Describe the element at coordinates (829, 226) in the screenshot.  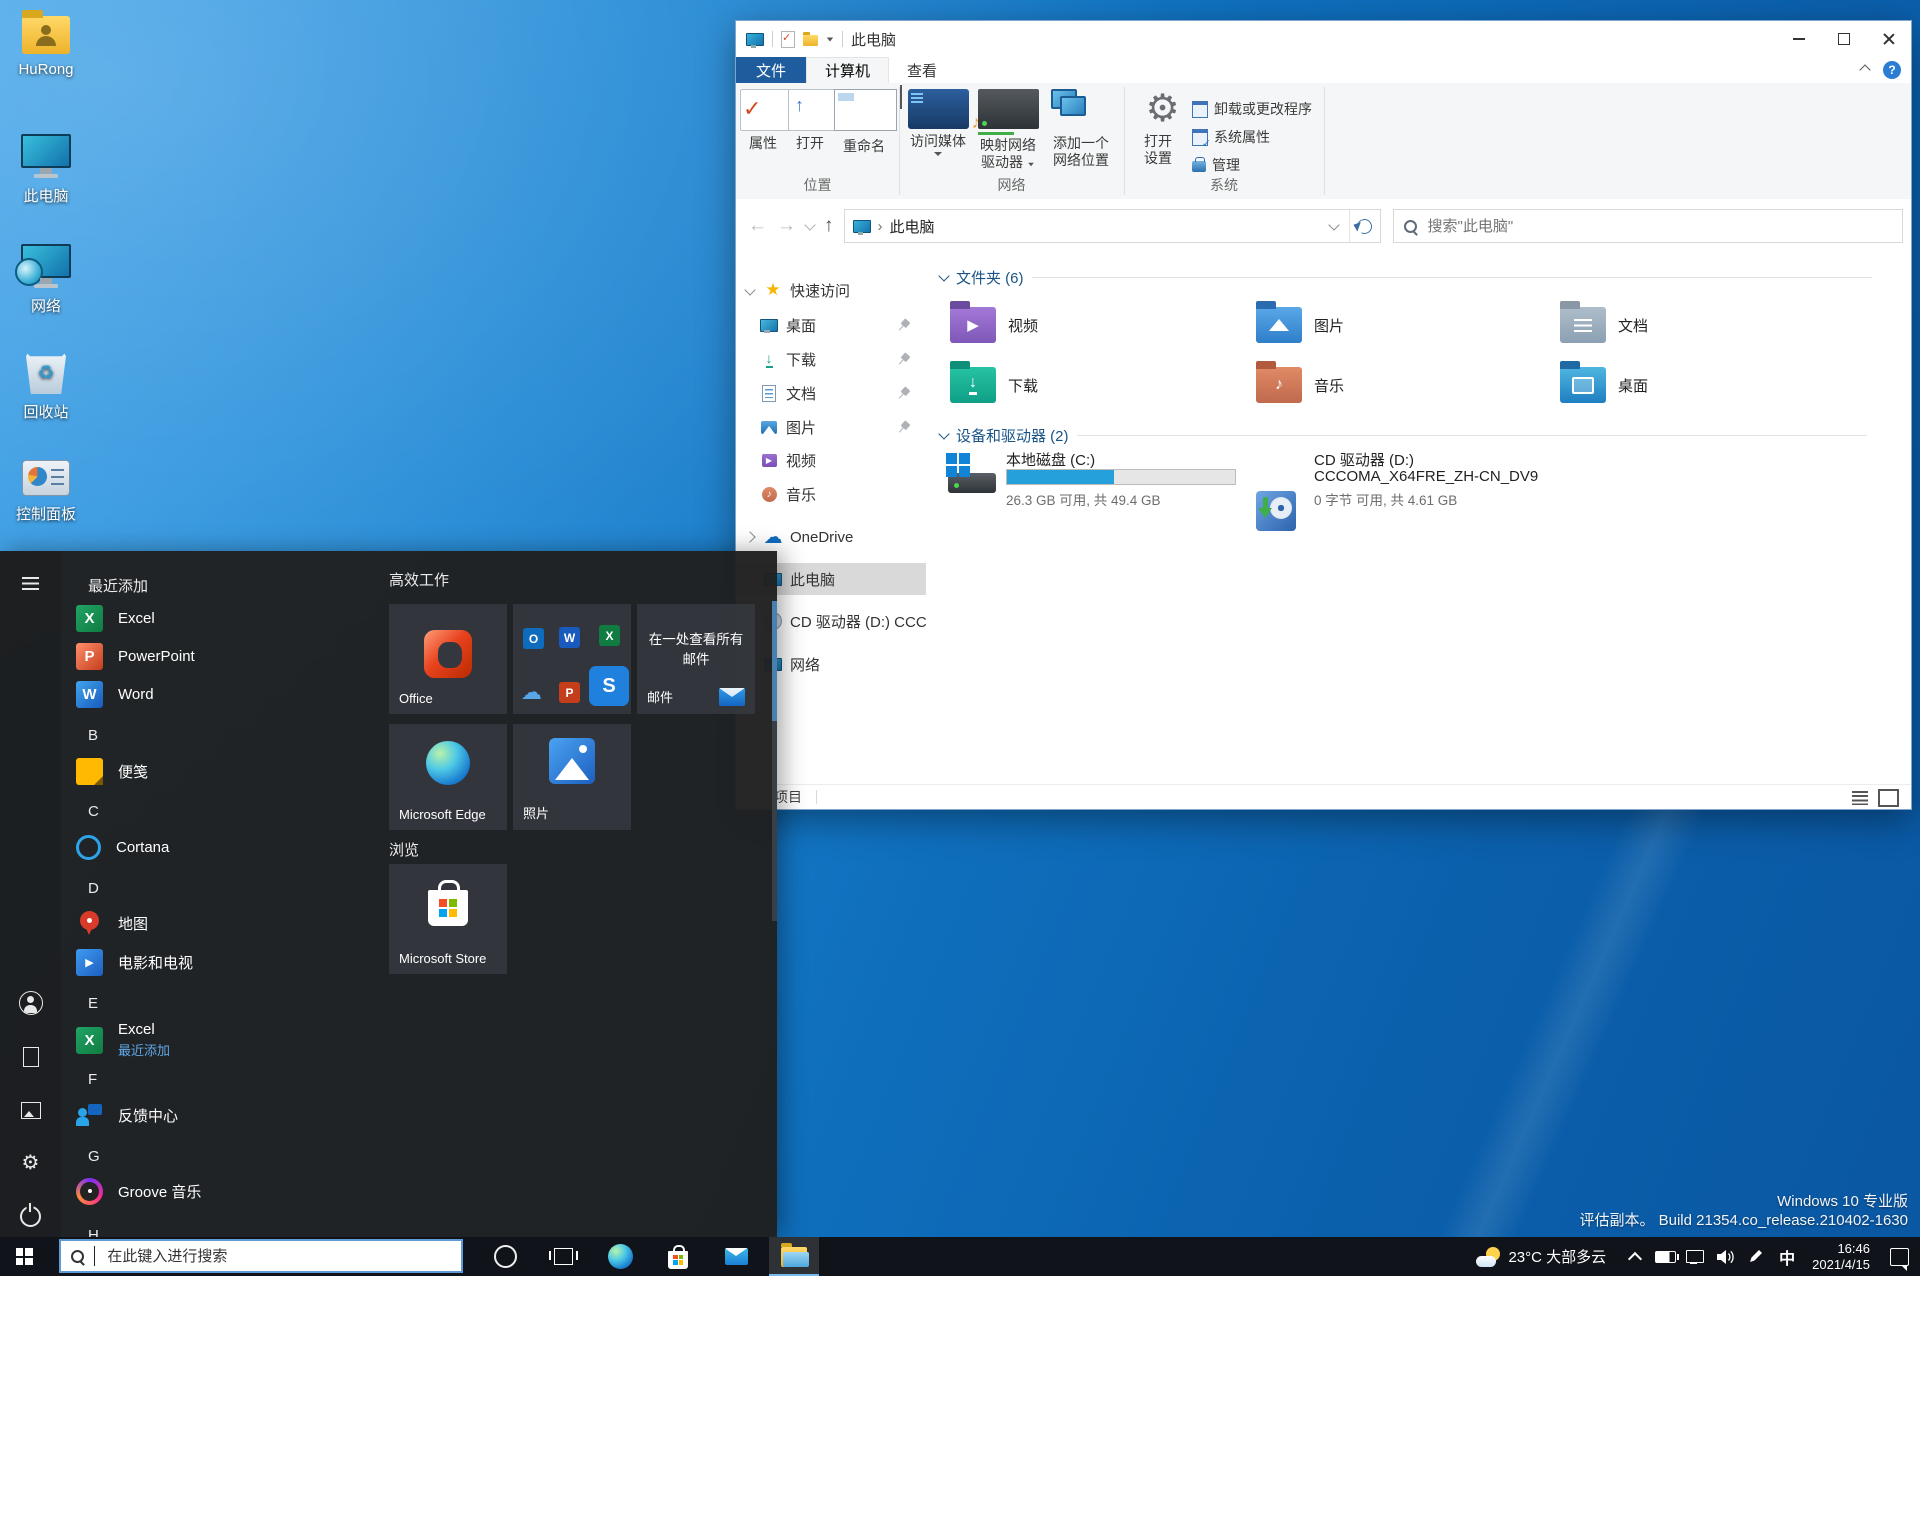
I see `up-icon: ↑` at that location.